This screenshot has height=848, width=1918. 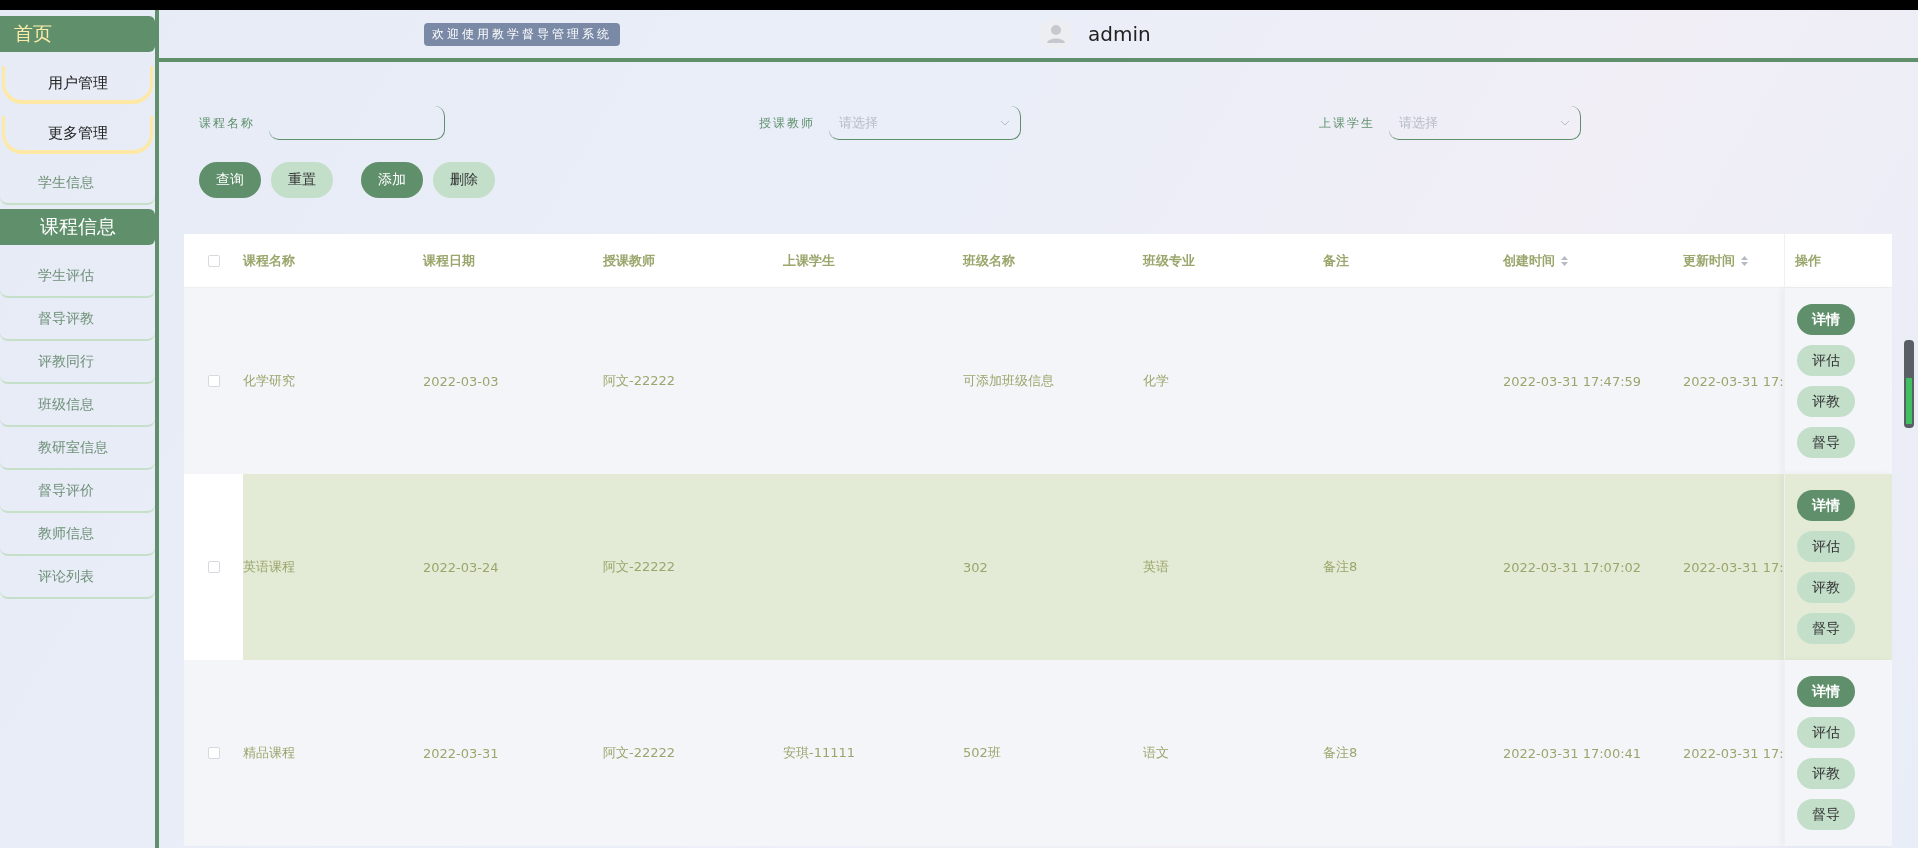 I want to click on column-header: 备注, so click(x=1336, y=260).